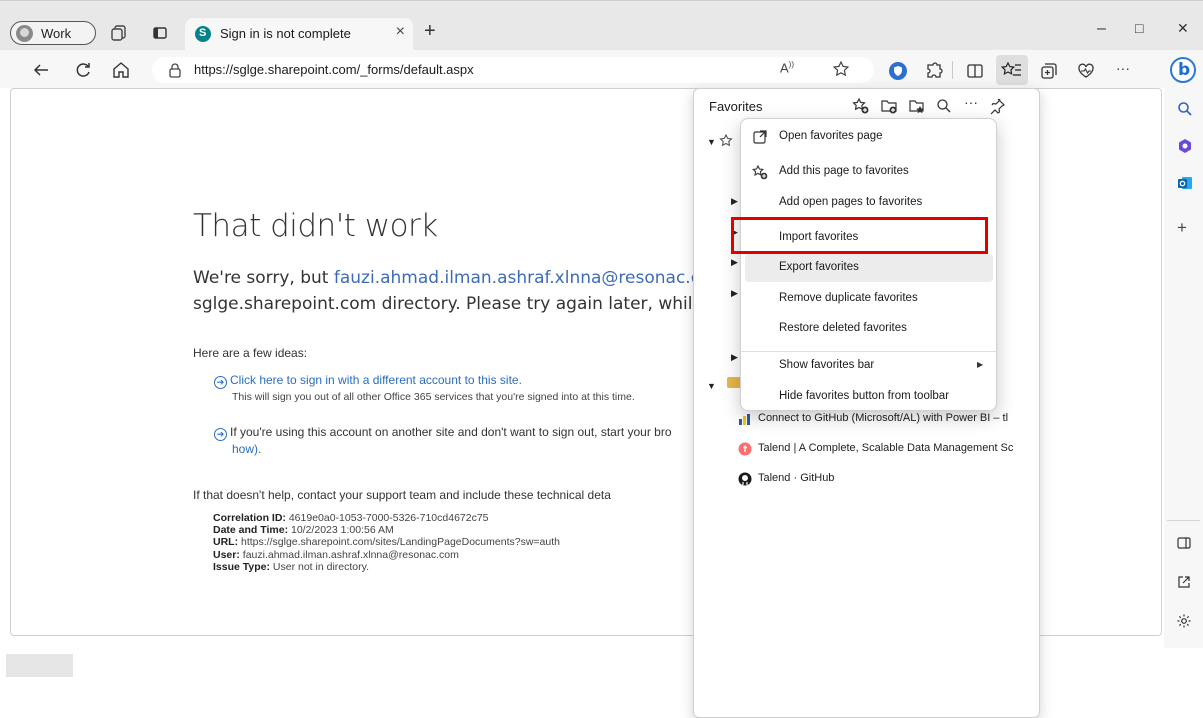  Describe the element at coordinates (263, 278) in the screenshot. I see `error-message-prefix: We're sorry, but` at that location.